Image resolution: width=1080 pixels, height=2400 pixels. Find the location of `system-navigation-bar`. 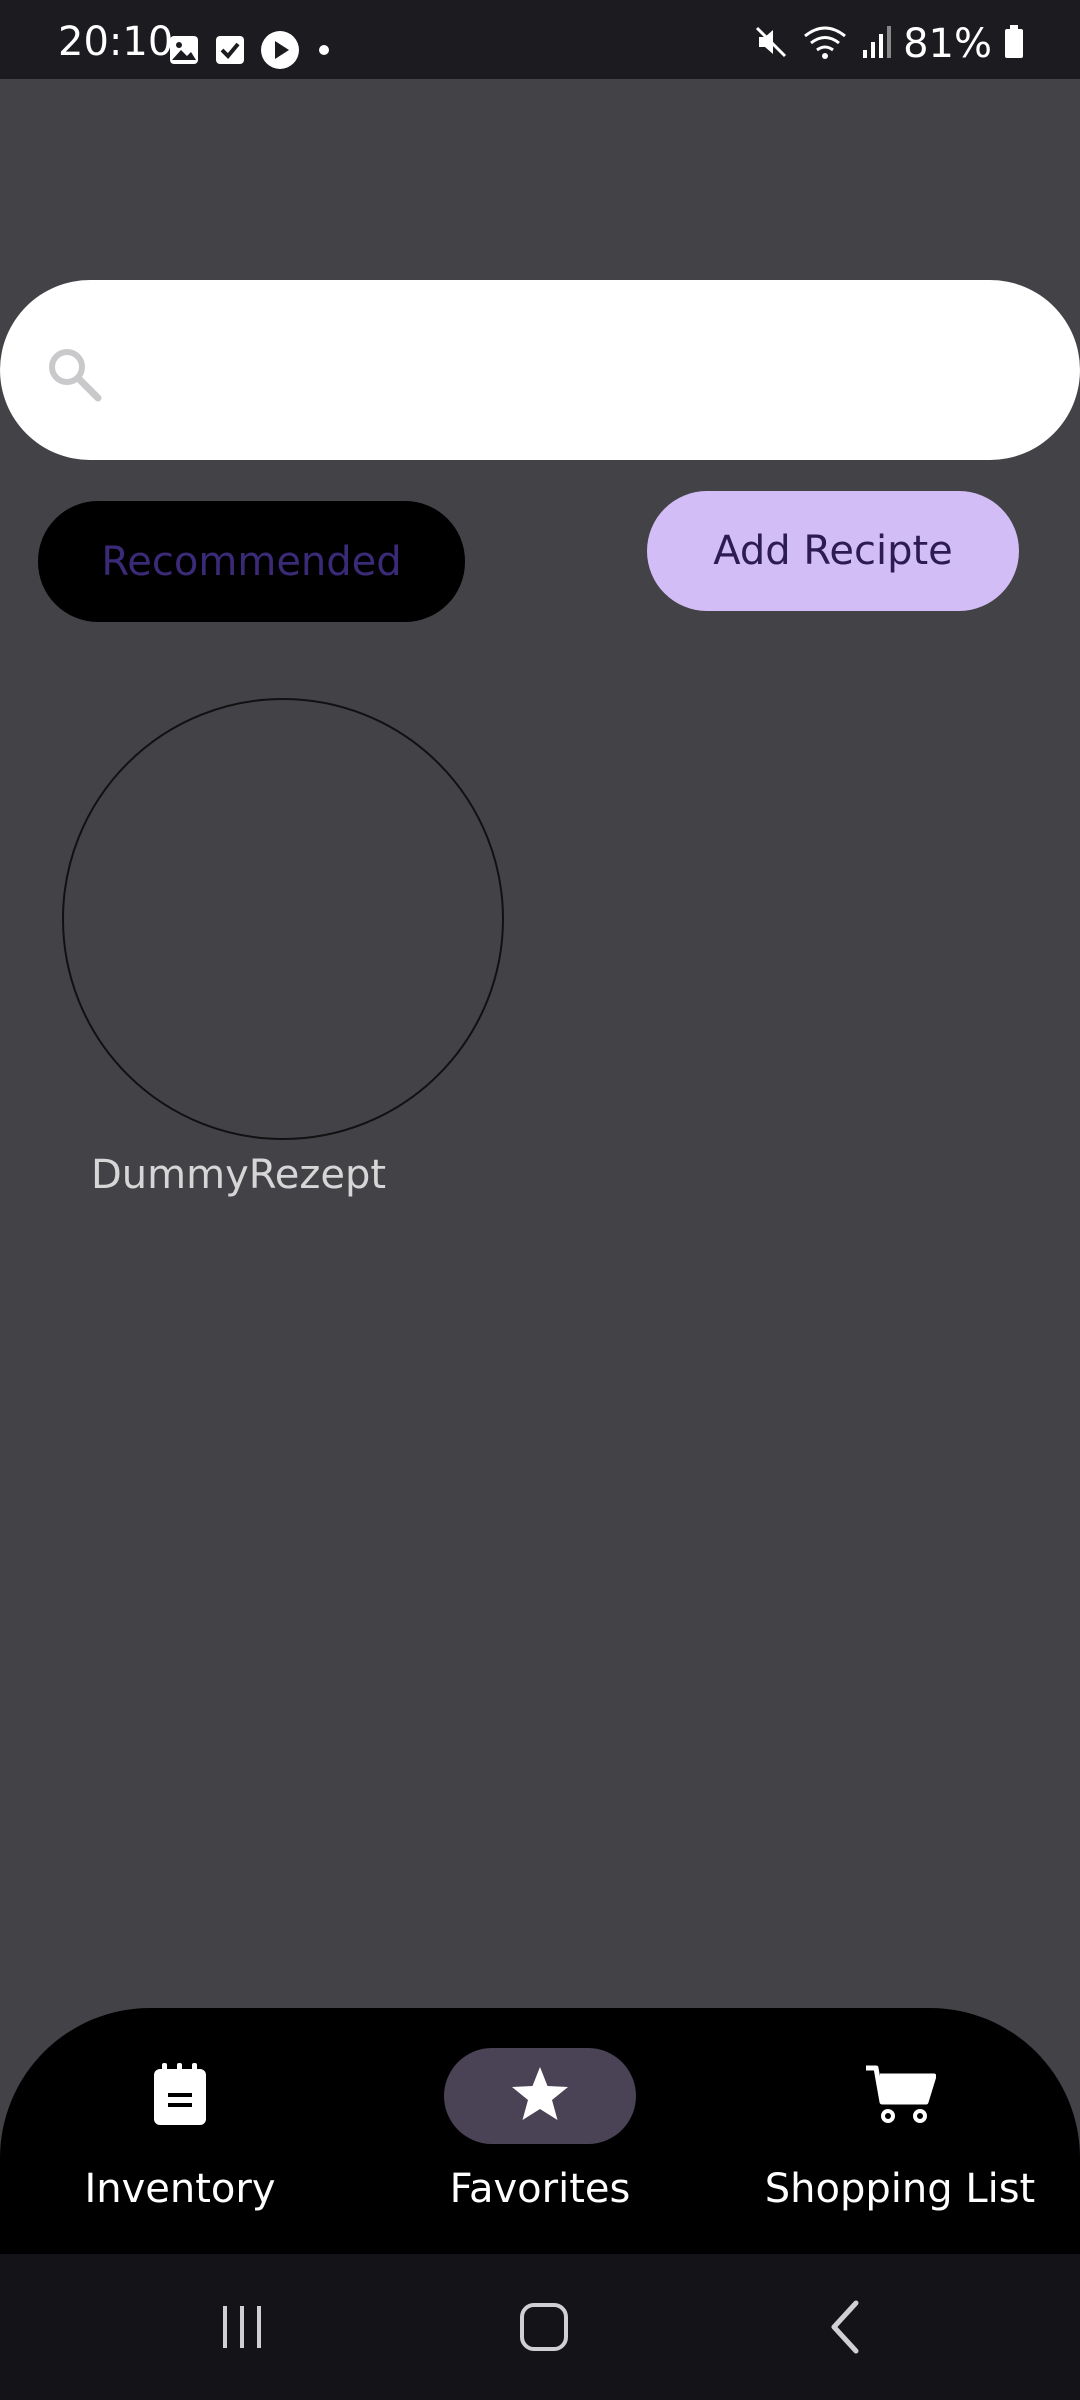

system-navigation-bar is located at coordinates (540, 2327).